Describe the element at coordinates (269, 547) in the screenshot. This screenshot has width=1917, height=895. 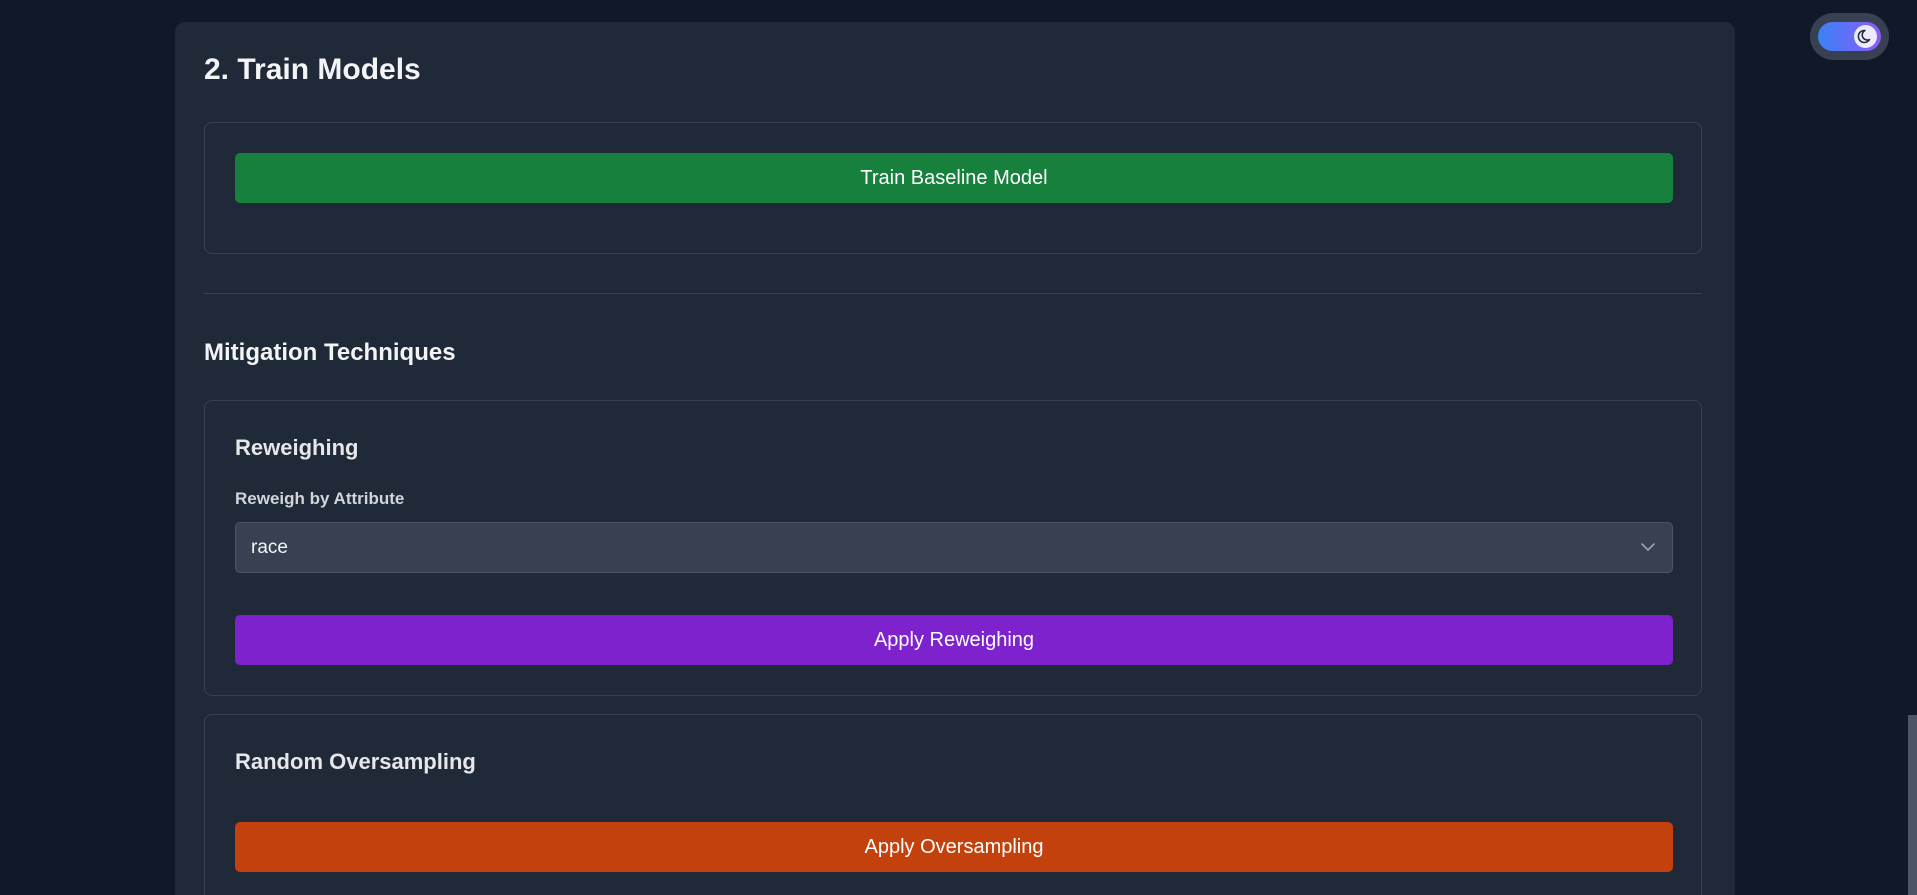
I see `select-value: race` at that location.